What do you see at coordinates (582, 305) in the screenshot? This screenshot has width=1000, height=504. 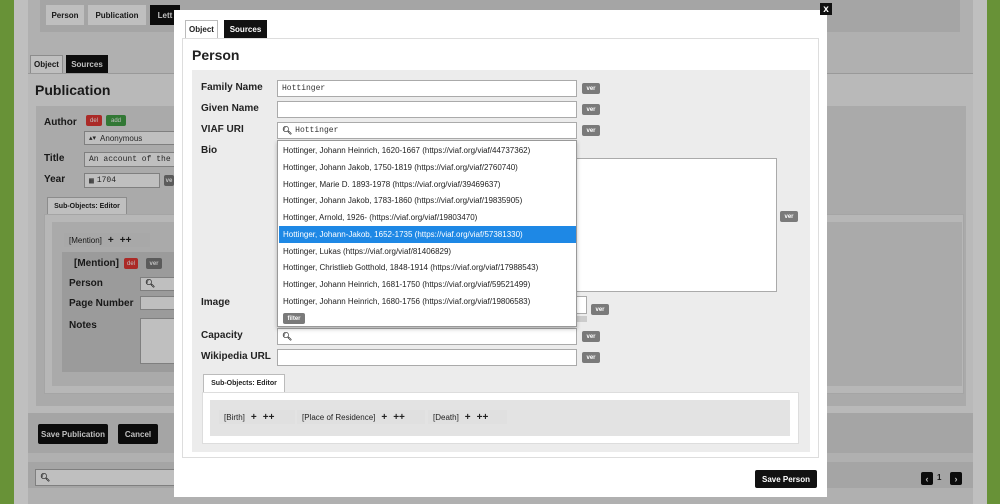 I see `image-field` at bounding box center [582, 305].